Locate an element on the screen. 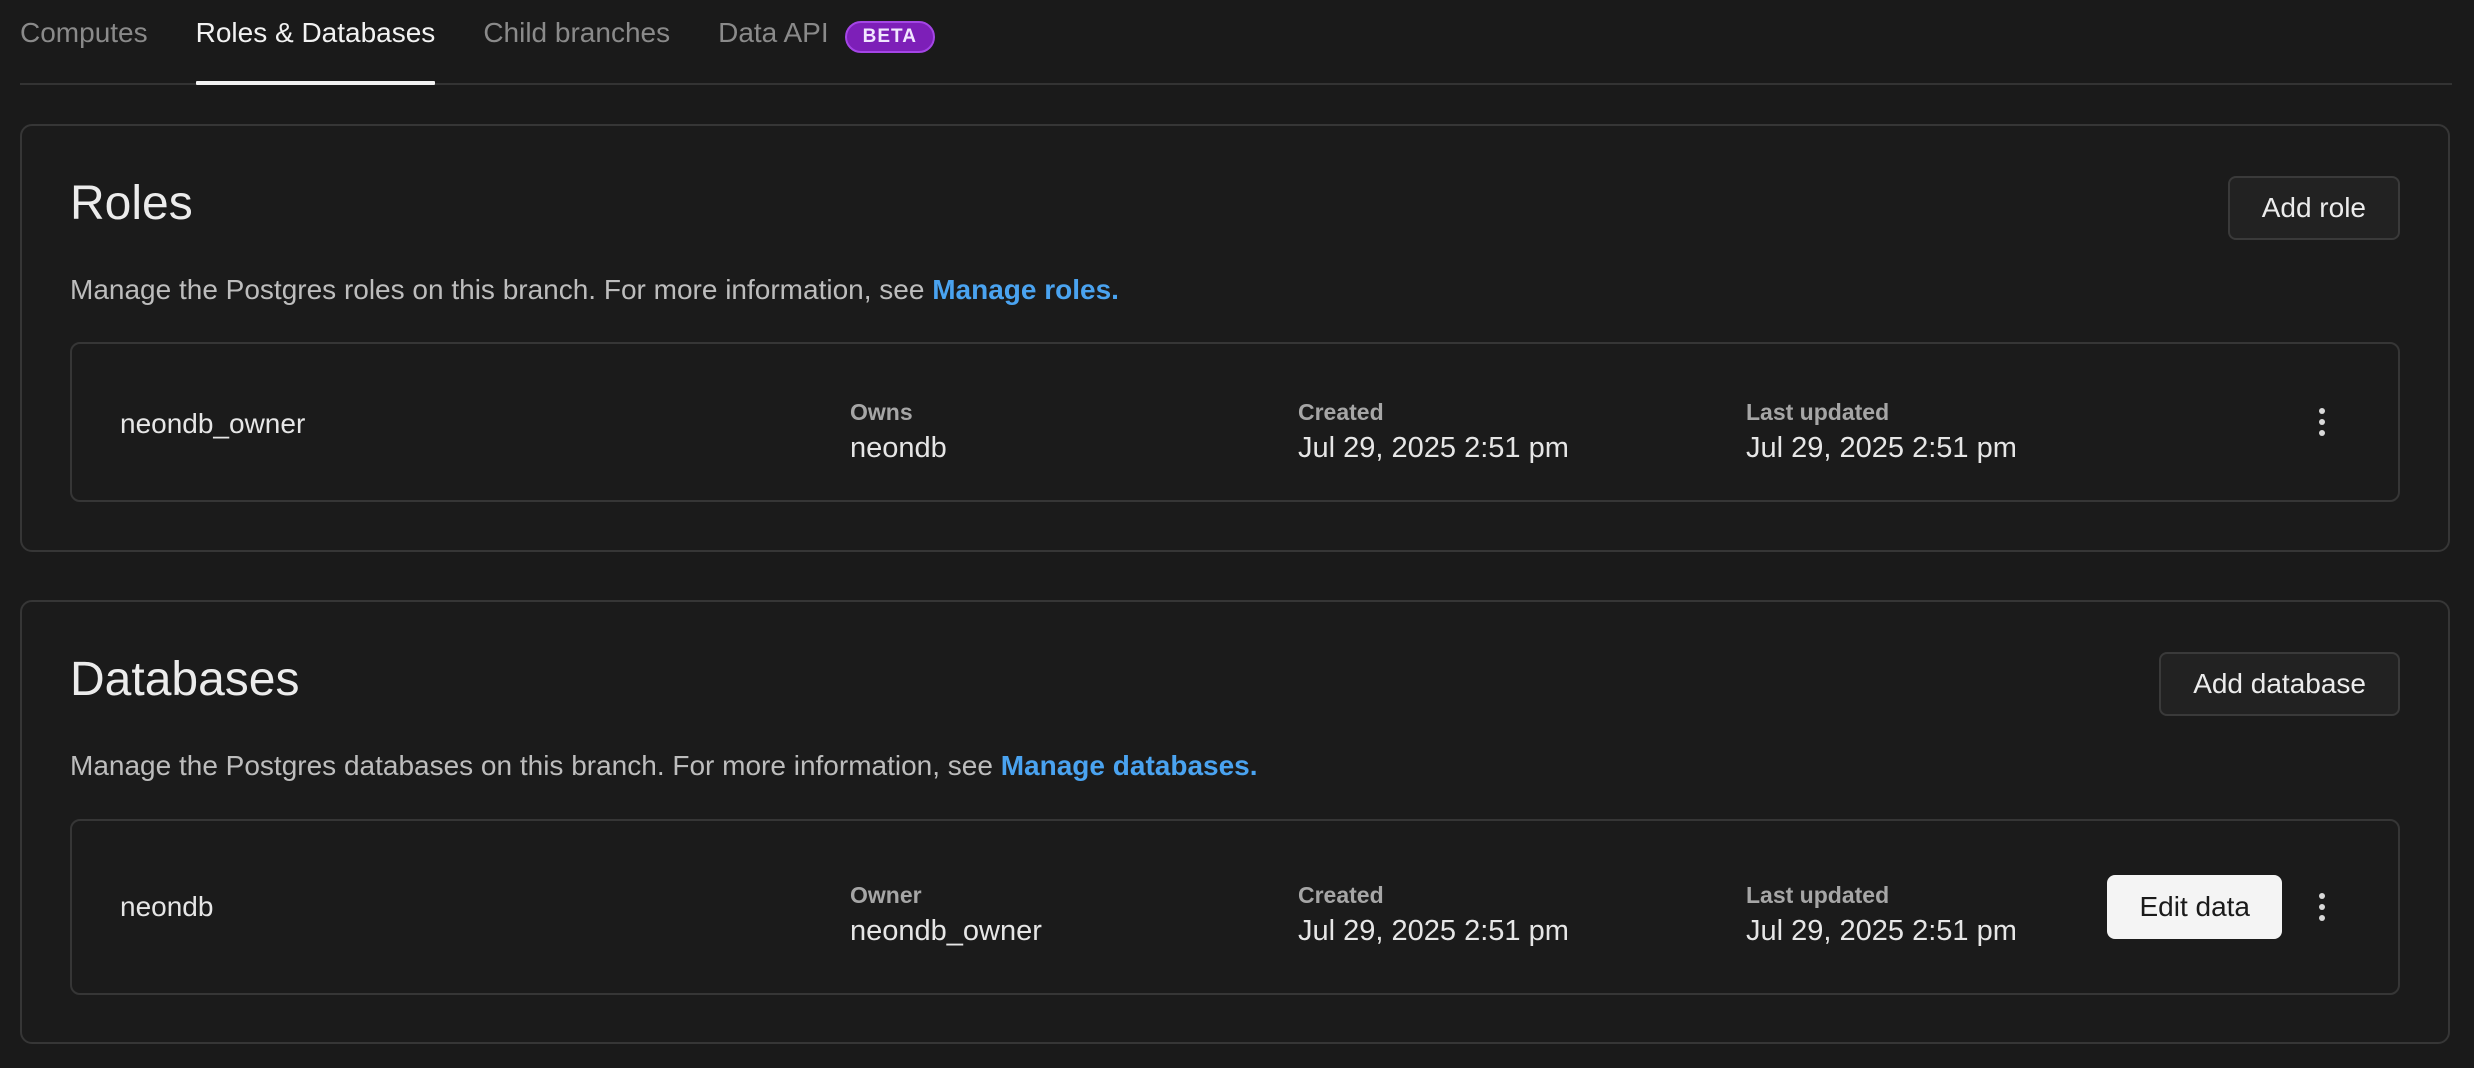 The height and width of the screenshot is (1068, 2474). tab-roles-databases: Roles & Databases is located at coordinates (315, 42).